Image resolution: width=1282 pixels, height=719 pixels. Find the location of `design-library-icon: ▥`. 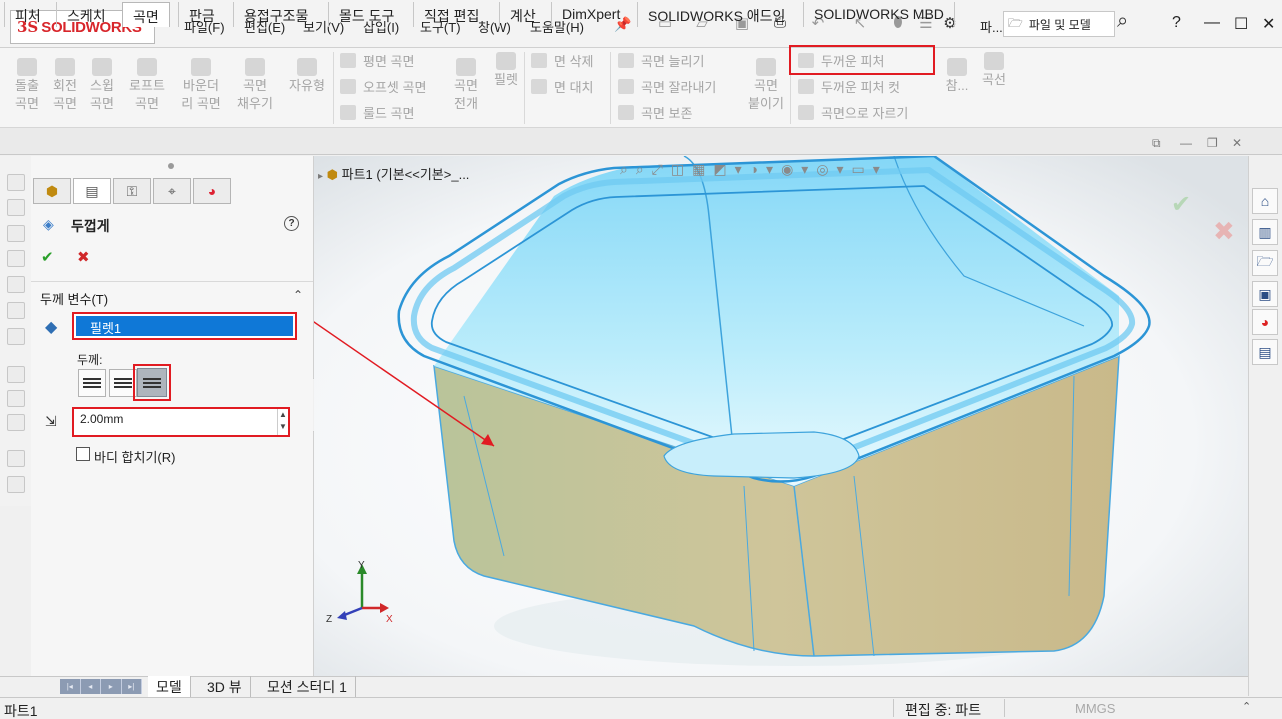

design-library-icon: ▥ is located at coordinates (1265, 232).